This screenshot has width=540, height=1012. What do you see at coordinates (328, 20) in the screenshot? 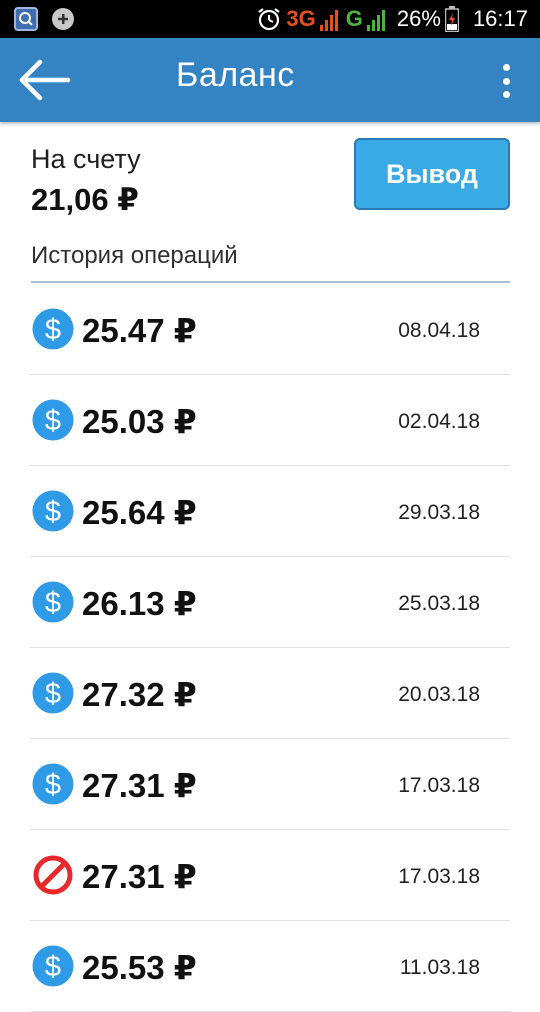
I see `signal-icon` at bounding box center [328, 20].